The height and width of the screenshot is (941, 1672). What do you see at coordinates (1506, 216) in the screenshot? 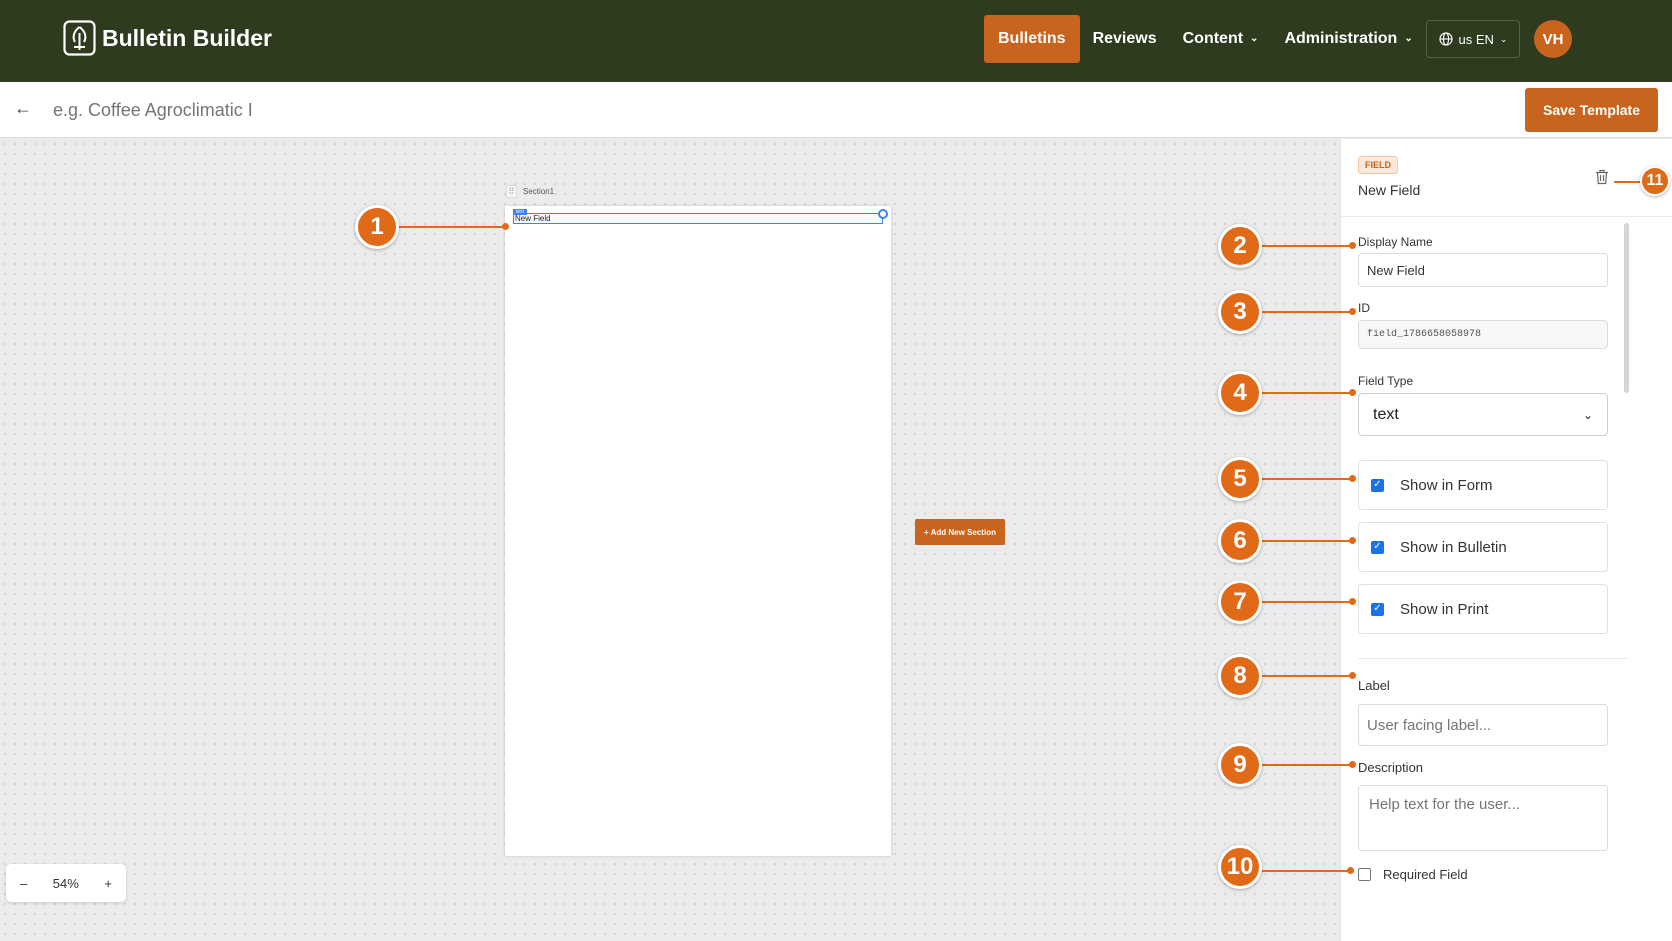
I see `panel-divider` at bounding box center [1506, 216].